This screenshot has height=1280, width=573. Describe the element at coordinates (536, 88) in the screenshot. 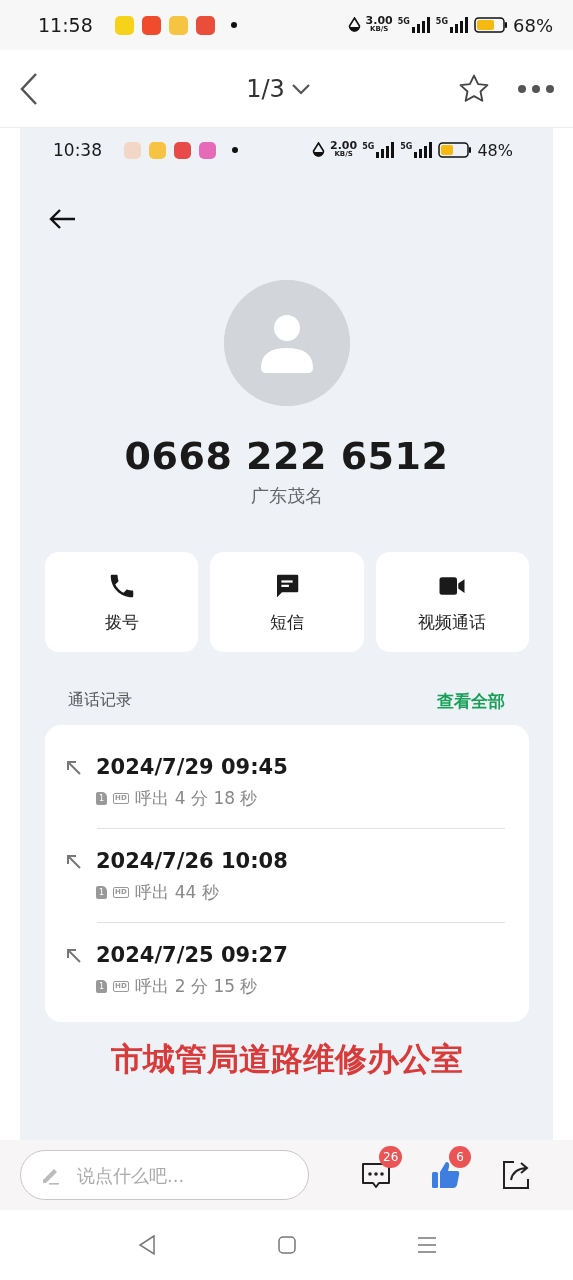

I see `more-icon` at that location.